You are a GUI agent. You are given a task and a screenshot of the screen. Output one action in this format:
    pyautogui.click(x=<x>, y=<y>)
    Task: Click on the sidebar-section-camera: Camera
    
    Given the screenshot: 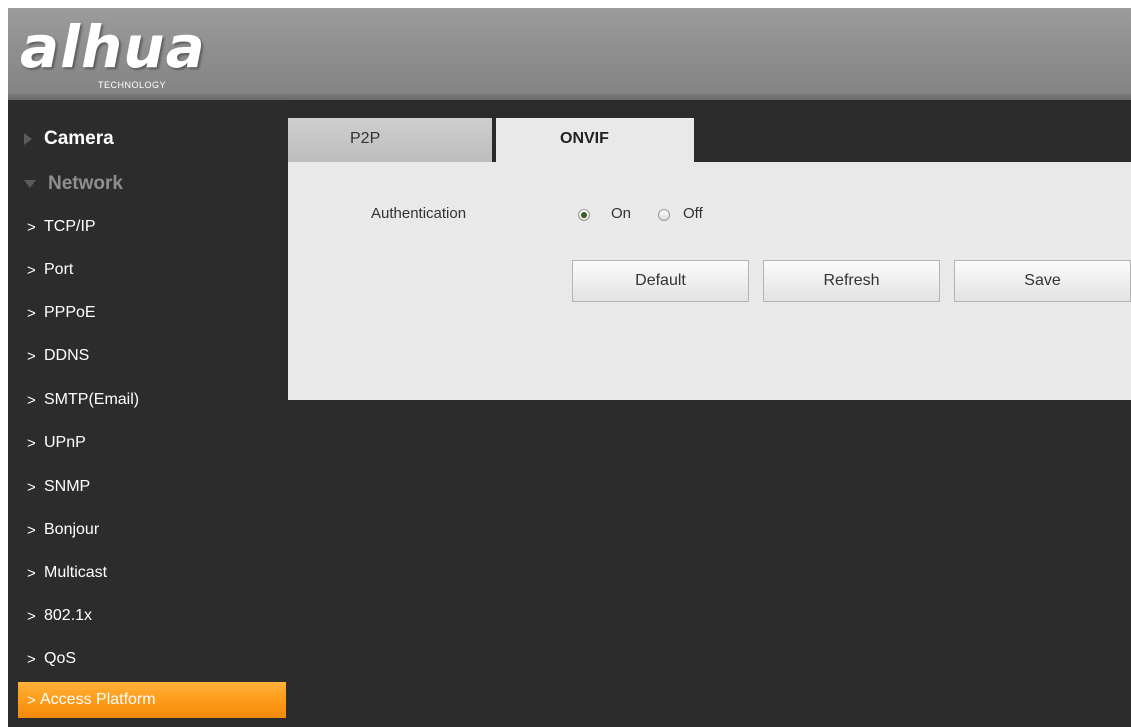 What is the action you would take?
    pyautogui.click(x=69, y=139)
    